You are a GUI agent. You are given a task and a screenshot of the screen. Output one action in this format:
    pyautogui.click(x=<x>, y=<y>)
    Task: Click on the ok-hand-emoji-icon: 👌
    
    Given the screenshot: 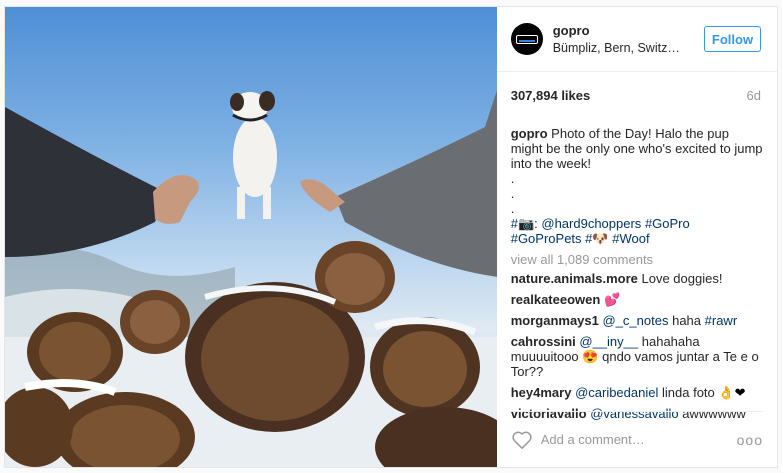 What is the action you would take?
    pyautogui.click(x=726, y=392)
    